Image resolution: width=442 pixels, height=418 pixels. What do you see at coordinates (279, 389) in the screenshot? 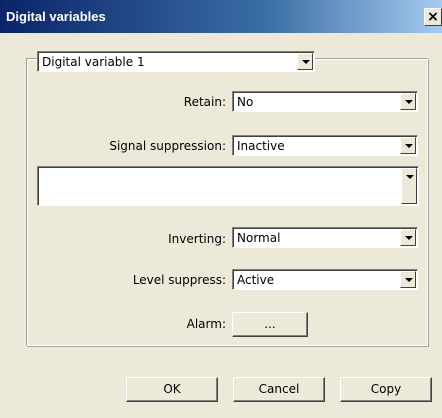
I see `cancel-button: Cancel` at bounding box center [279, 389].